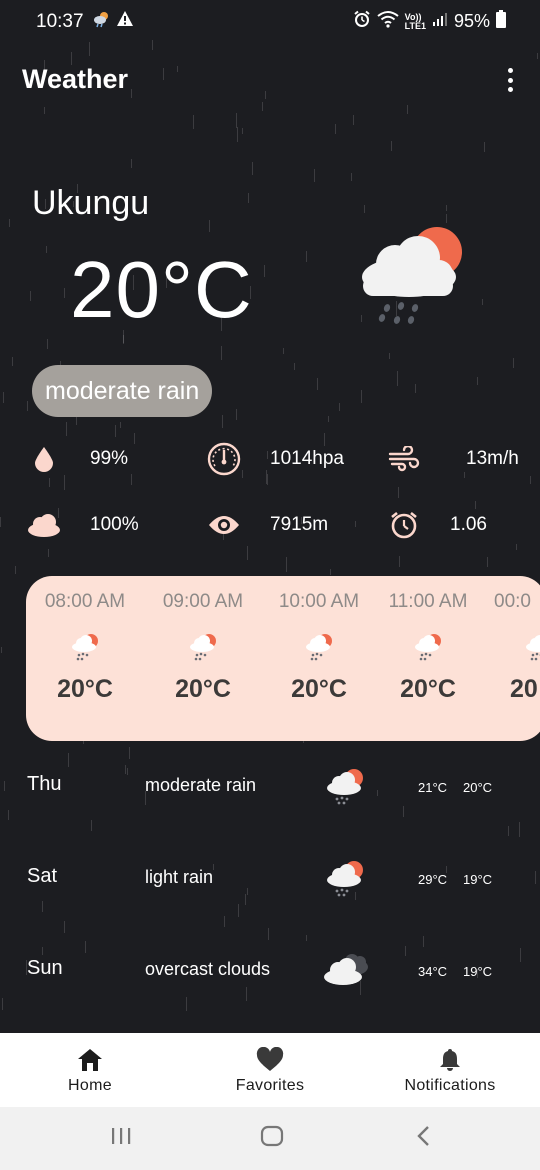  Describe the element at coordinates (109, 458) in the screenshot. I see `humidity-value: 99%` at that location.